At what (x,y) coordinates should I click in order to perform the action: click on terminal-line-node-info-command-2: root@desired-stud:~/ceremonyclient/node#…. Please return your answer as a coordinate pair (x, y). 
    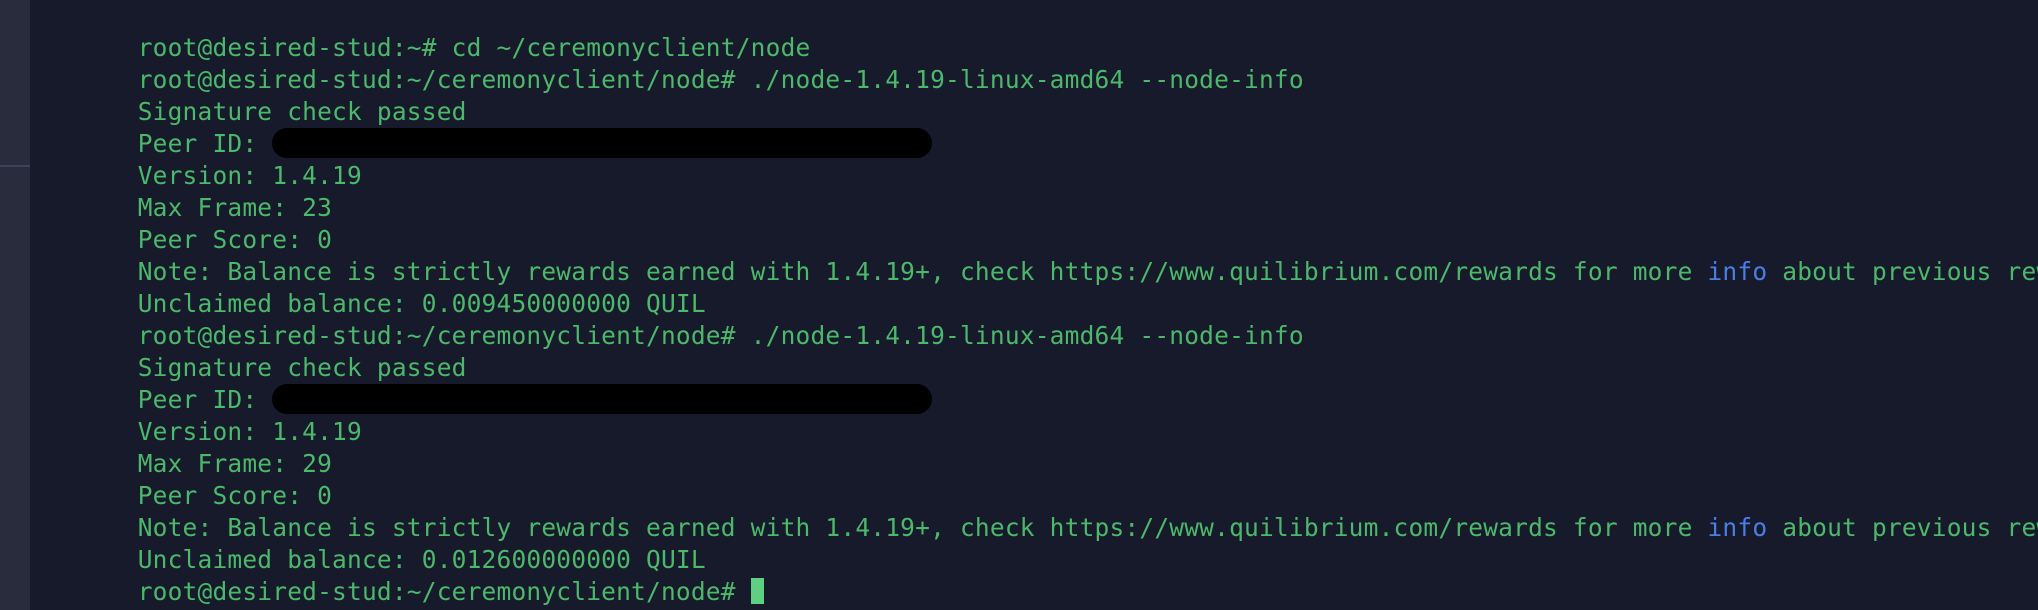
    Looking at the image, I should click on (1034, 319).